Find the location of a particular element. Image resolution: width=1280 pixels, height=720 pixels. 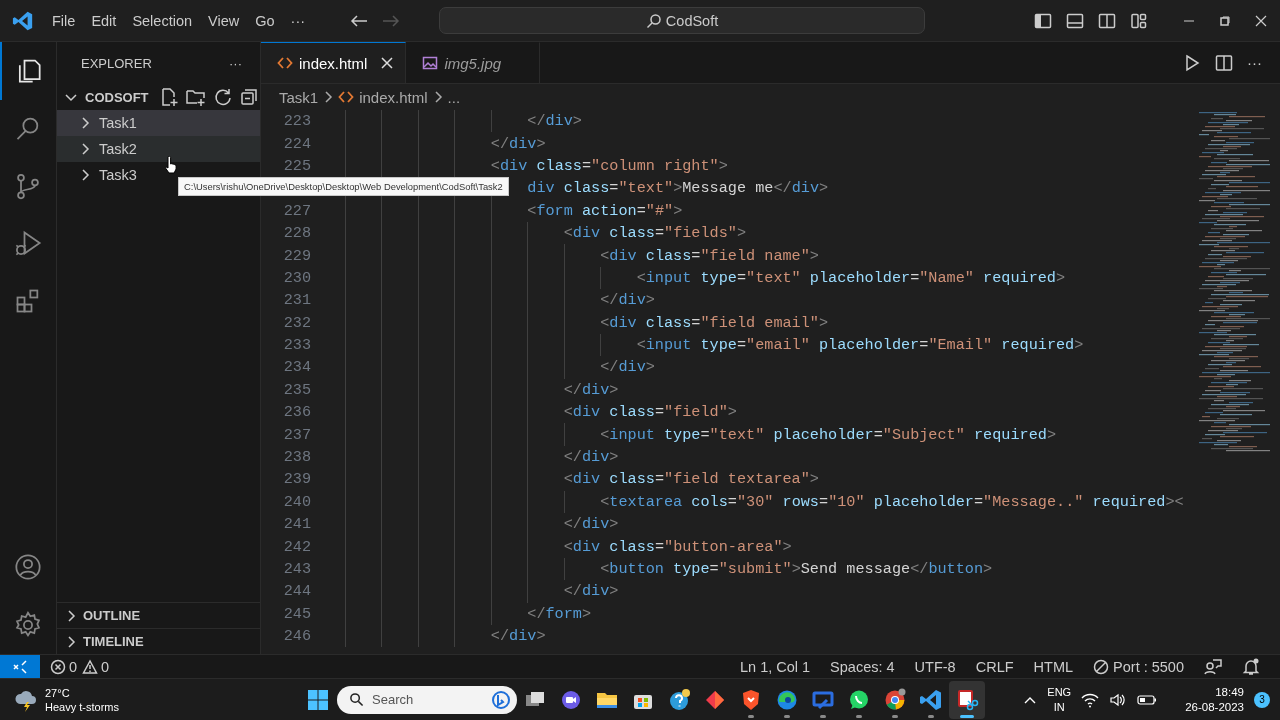

code-line: <div class="field name"> is located at coordinates (709, 255).